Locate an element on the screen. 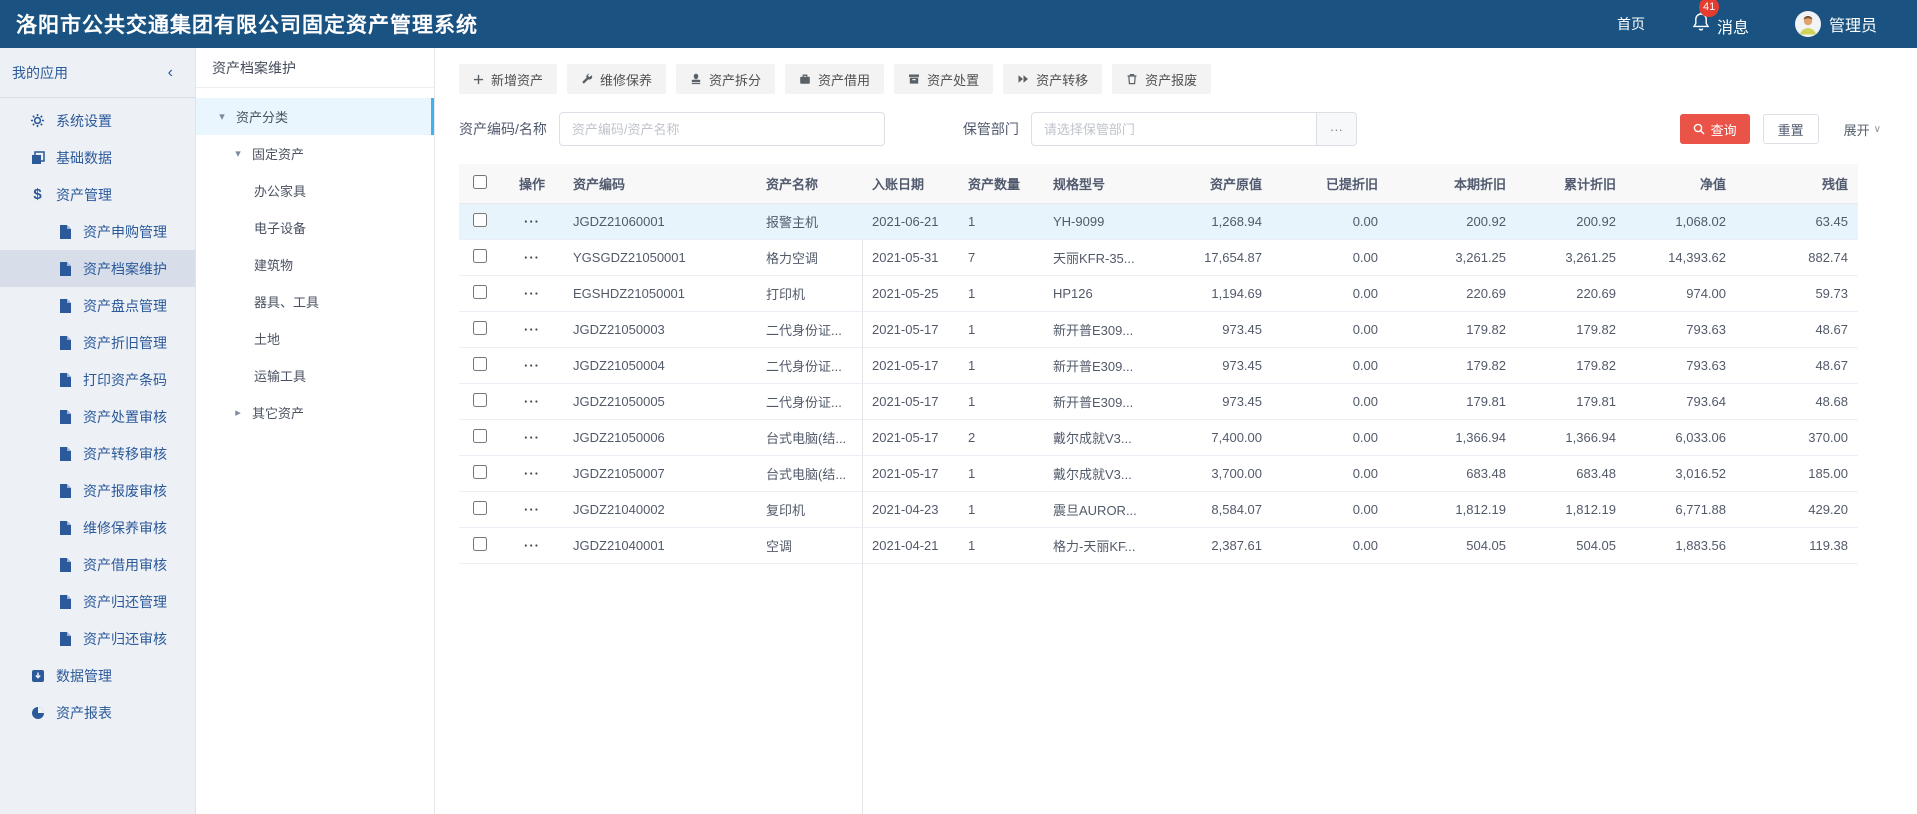 The width and height of the screenshot is (1917, 814). asset-code-input is located at coordinates (721, 129).